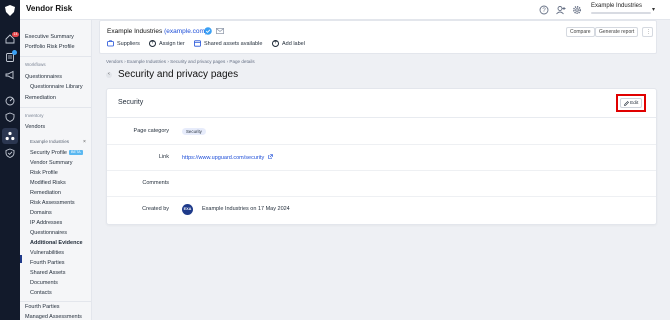  What do you see at coordinates (109, 74) in the screenshot?
I see `back-chevron-icon: ‹` at bounding box center [109, 74].